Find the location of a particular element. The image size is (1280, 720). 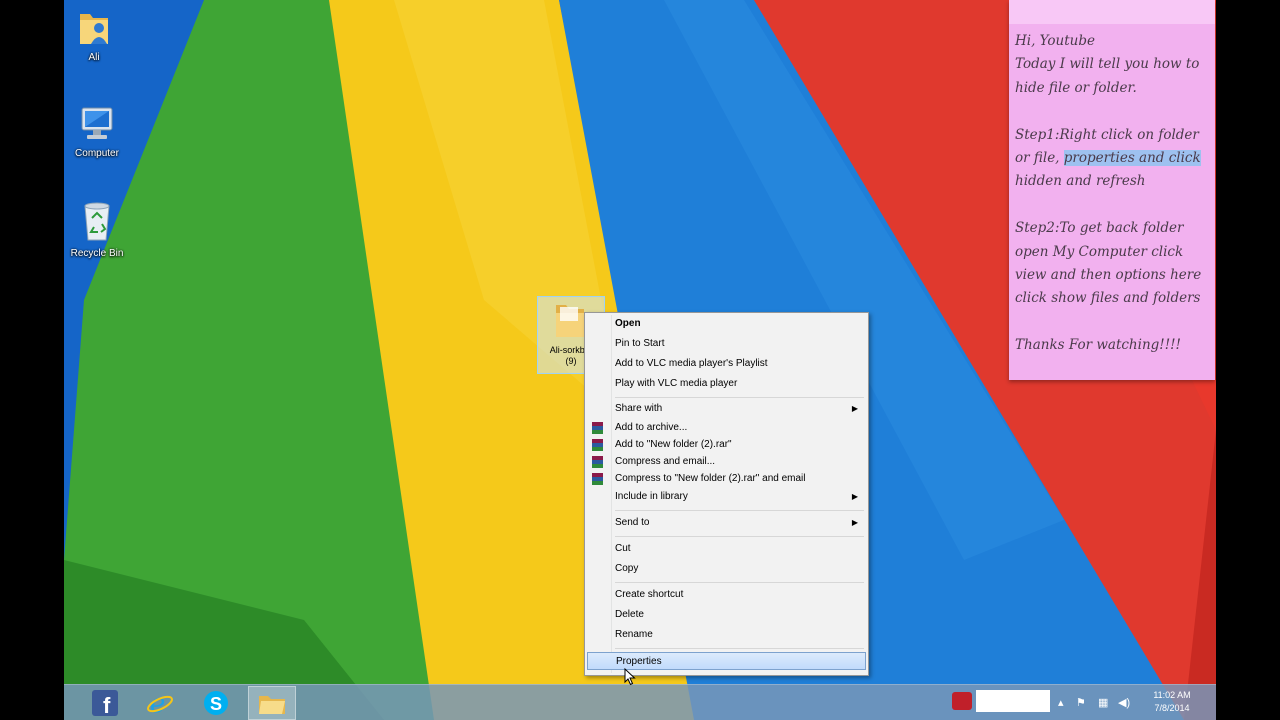

menu-item-pin-to-start: Pin to Start is located at coordinates (726, 344).